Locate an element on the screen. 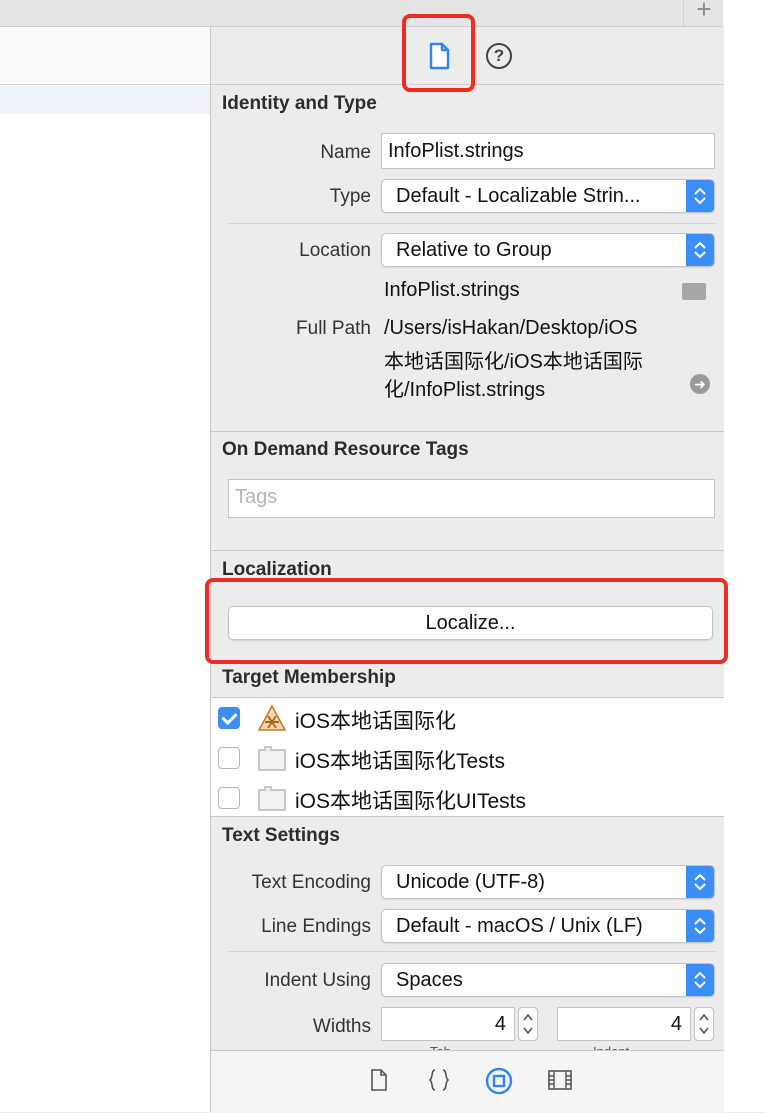  library-tab-bar is located at coordinates (467, 1081).